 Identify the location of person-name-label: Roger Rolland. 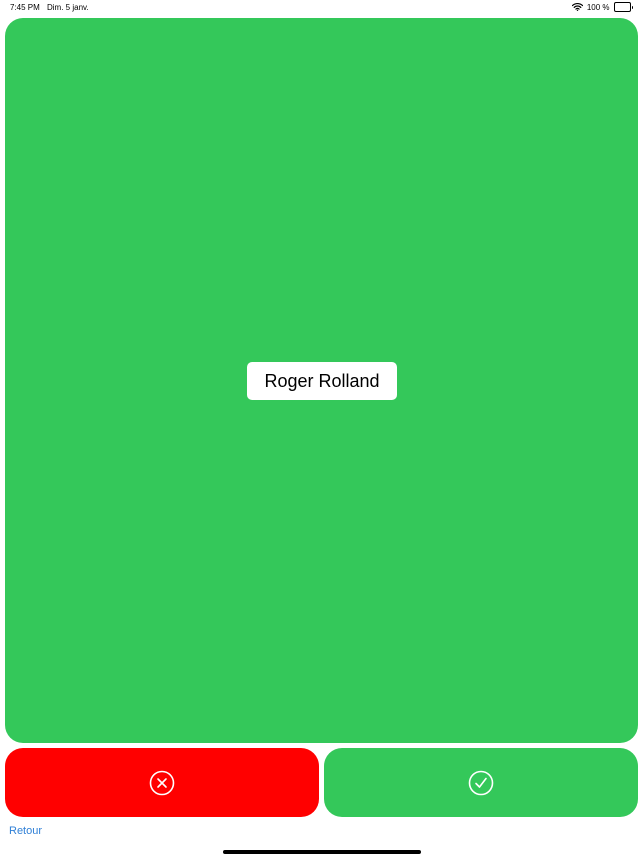
(322, 381).